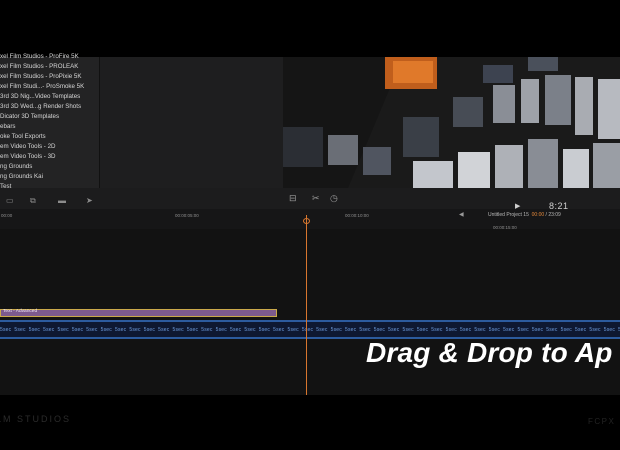 This screenshot has width=620, height=450. What do you see at coordinates (187, 215) in the screenshot?
I see `ruler-tick: 00:00:05:00` at bounding box center [187, 215].